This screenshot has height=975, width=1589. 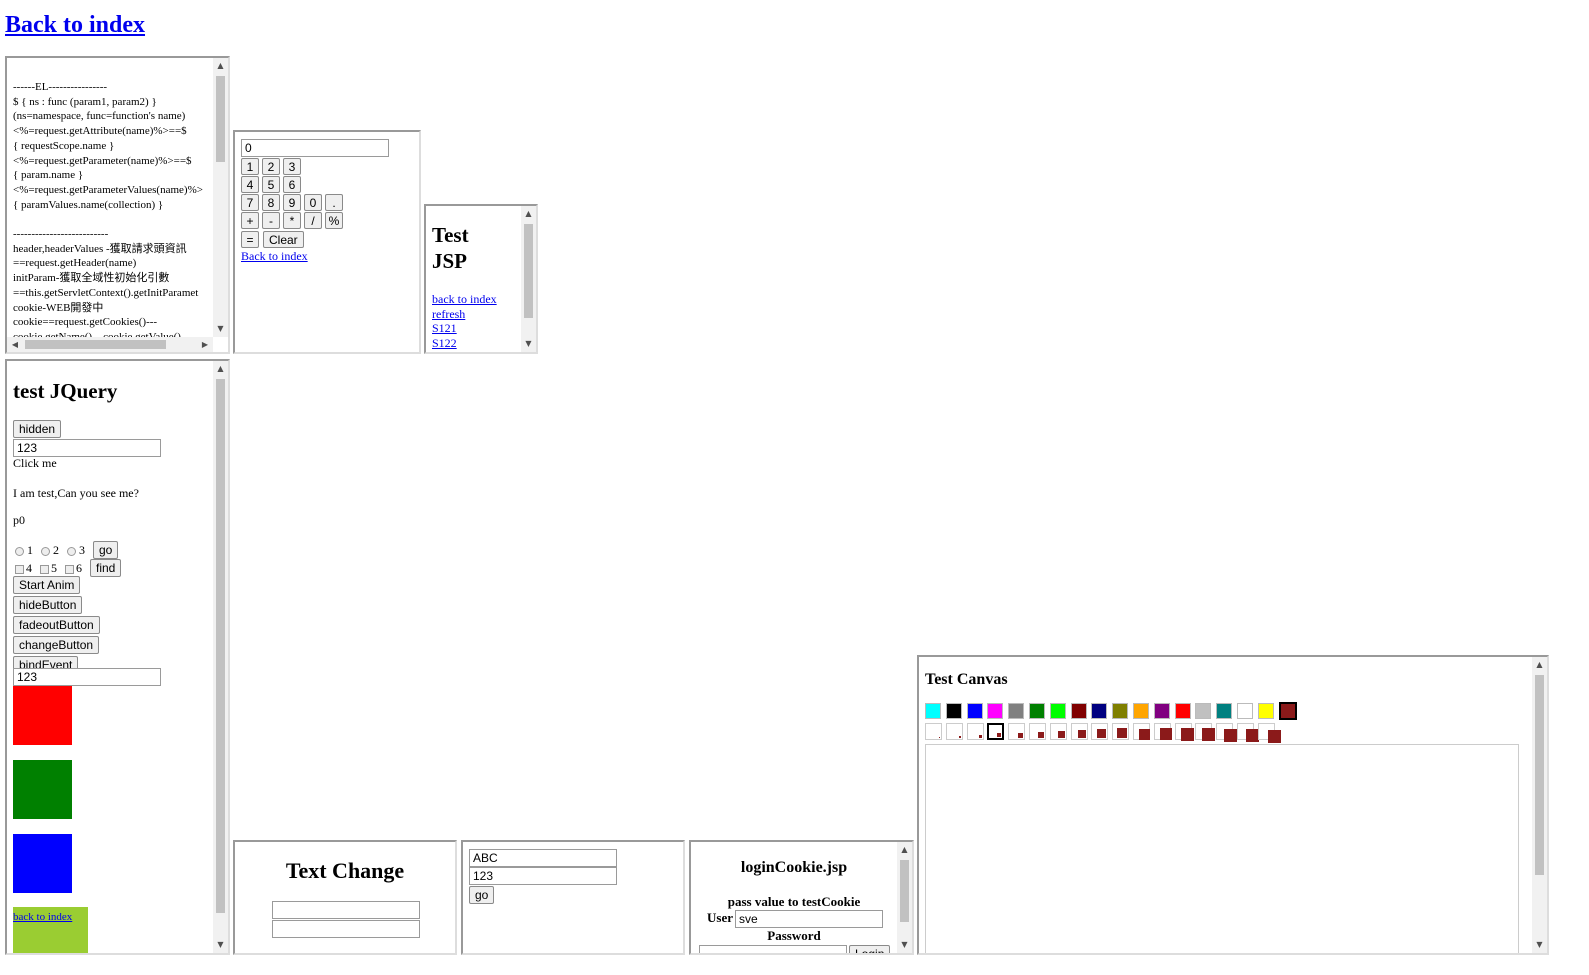 I want to click on calc-key-button: %, so click(x=334, y=220).